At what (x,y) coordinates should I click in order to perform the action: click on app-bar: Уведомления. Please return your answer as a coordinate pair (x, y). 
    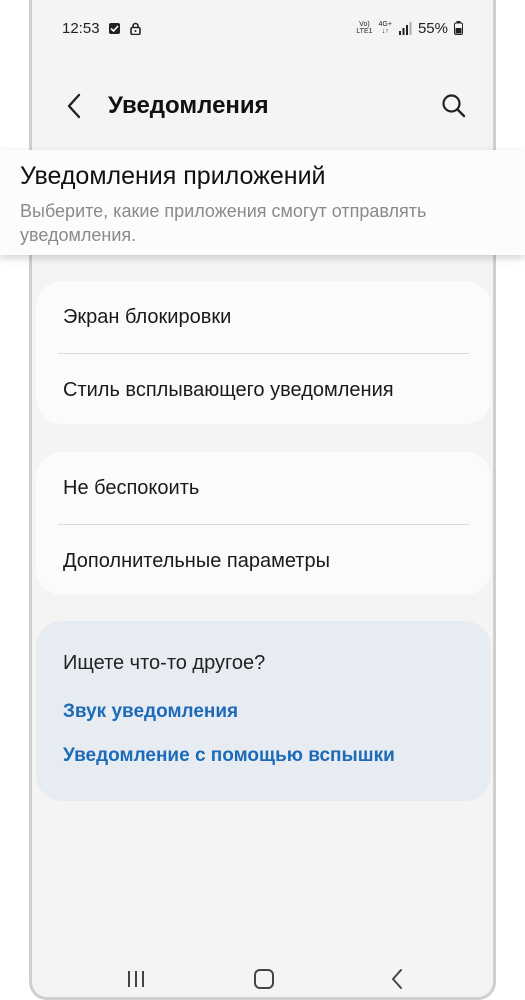
    Looking at the image, I should click on (262, 106).